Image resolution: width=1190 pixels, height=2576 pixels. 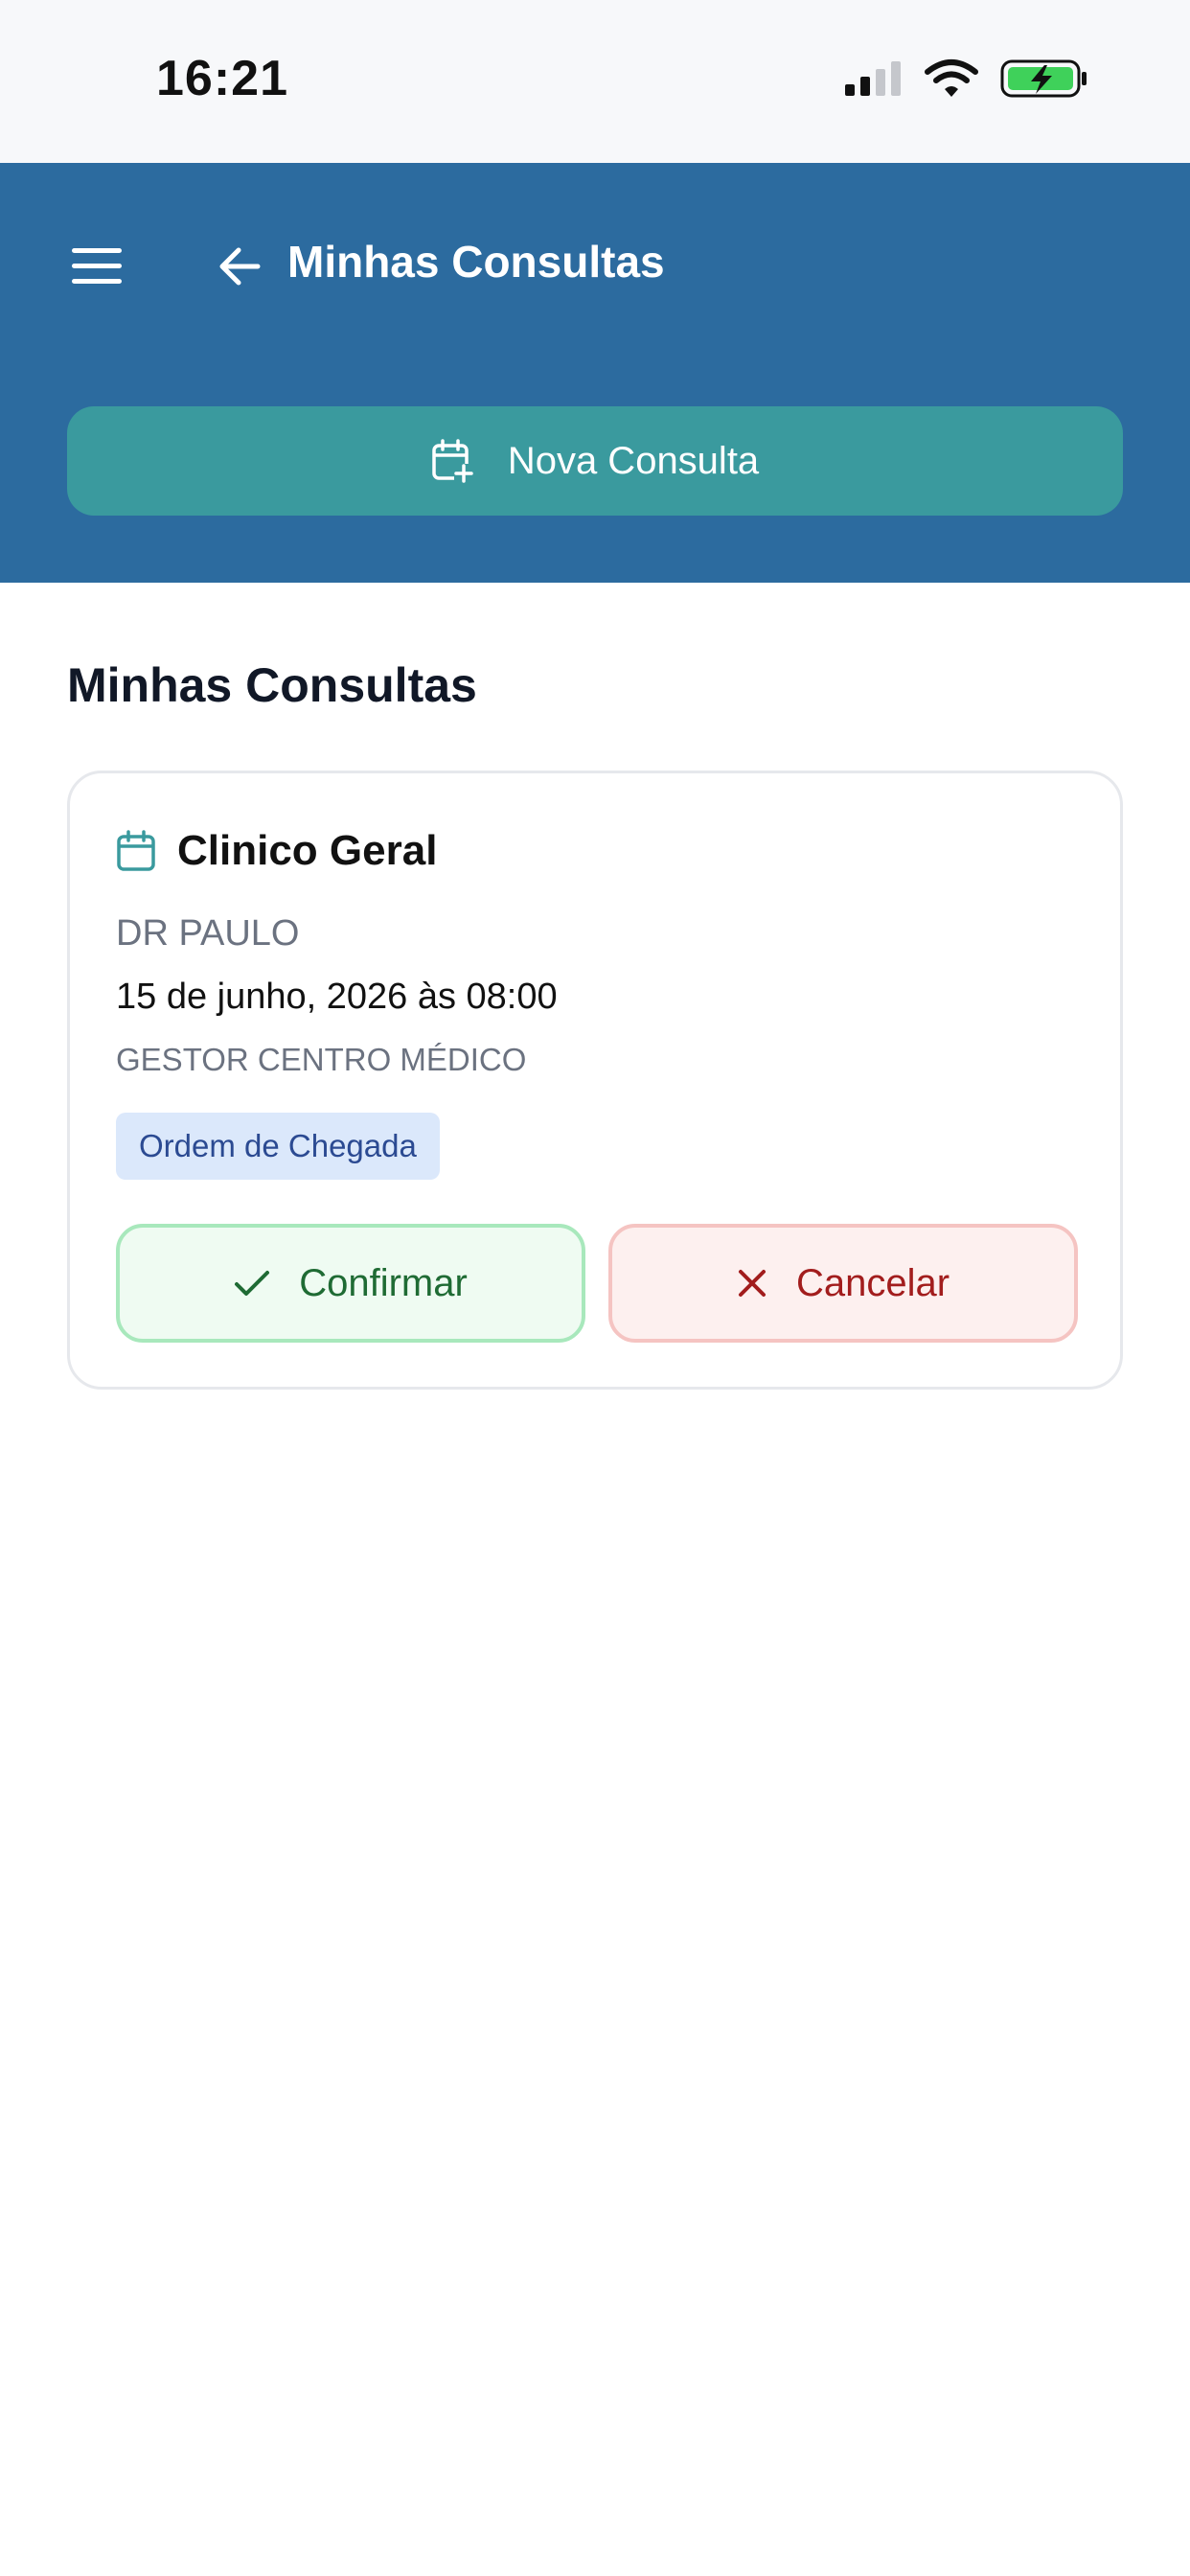 I want to click on new-appointment-label: Nova Consulta, so click(x=634, y=460).